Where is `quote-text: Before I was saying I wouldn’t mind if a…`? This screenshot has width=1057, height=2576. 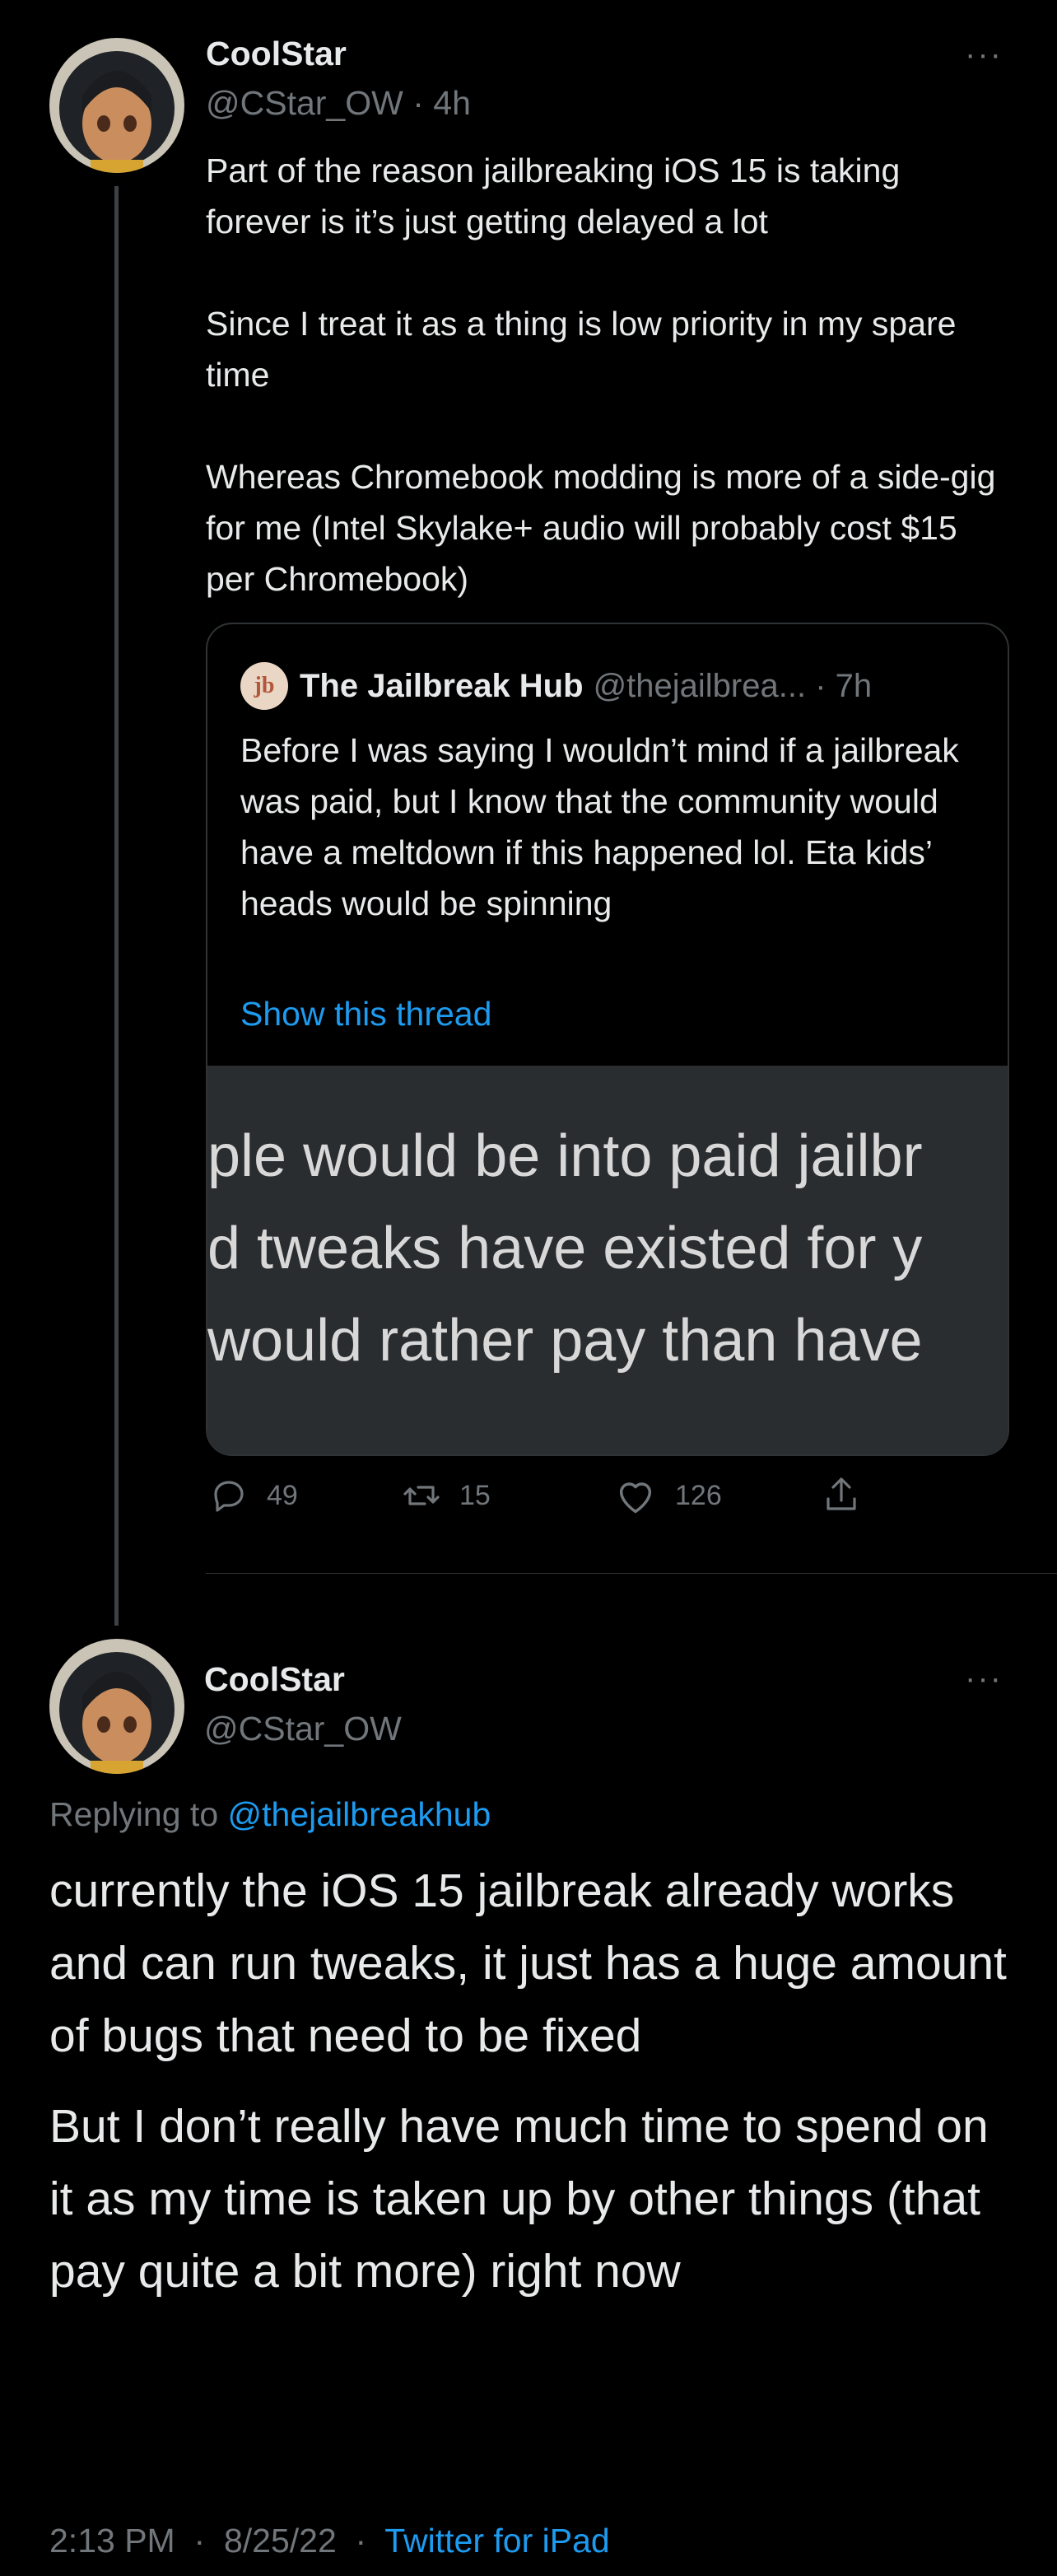 quote-text: Before I was saying I wouldn’t mind if a… is located at coordinates (599, 826).